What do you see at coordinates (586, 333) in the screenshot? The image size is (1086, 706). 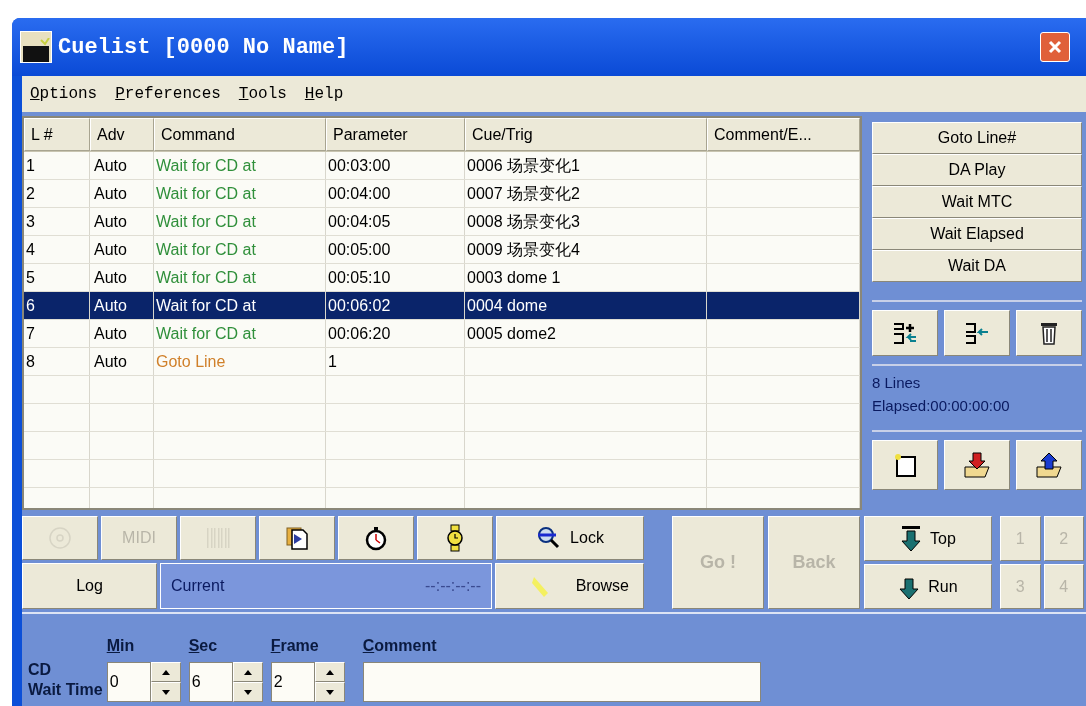 I see `table-cell: 0005 dome2` at bounding box center [586, 333].